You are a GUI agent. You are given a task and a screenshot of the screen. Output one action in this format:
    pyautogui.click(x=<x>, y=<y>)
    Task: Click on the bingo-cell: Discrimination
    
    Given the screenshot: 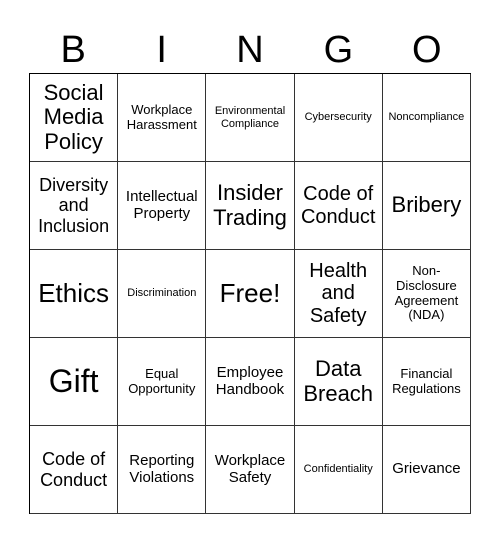 What is the action you would take?
    pyautogui.click(x=162, y=294)
    